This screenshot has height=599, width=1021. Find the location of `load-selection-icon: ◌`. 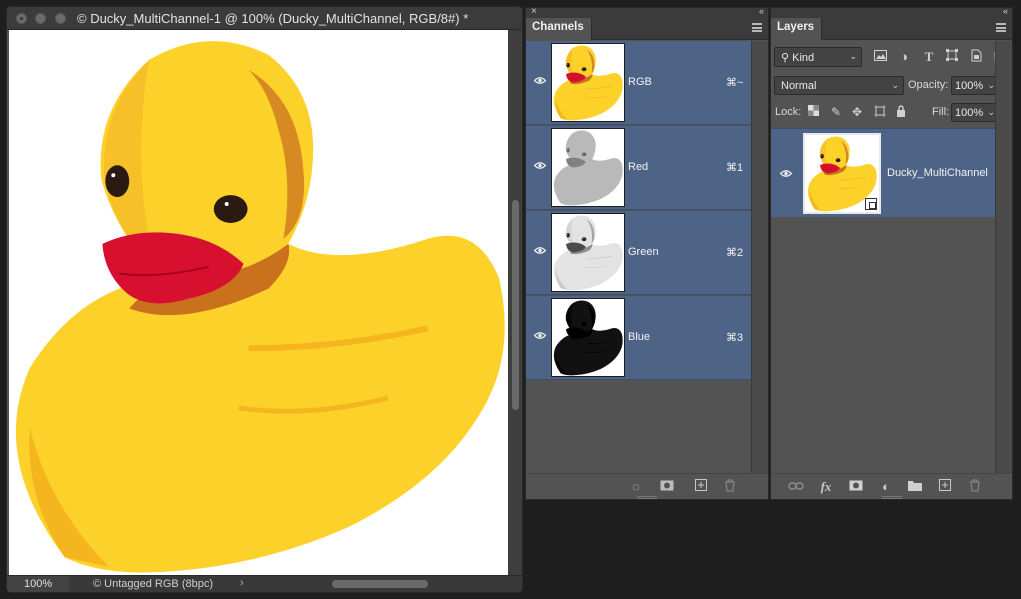

load-selection-icon: ◌ is located at coordinates (636, 486).